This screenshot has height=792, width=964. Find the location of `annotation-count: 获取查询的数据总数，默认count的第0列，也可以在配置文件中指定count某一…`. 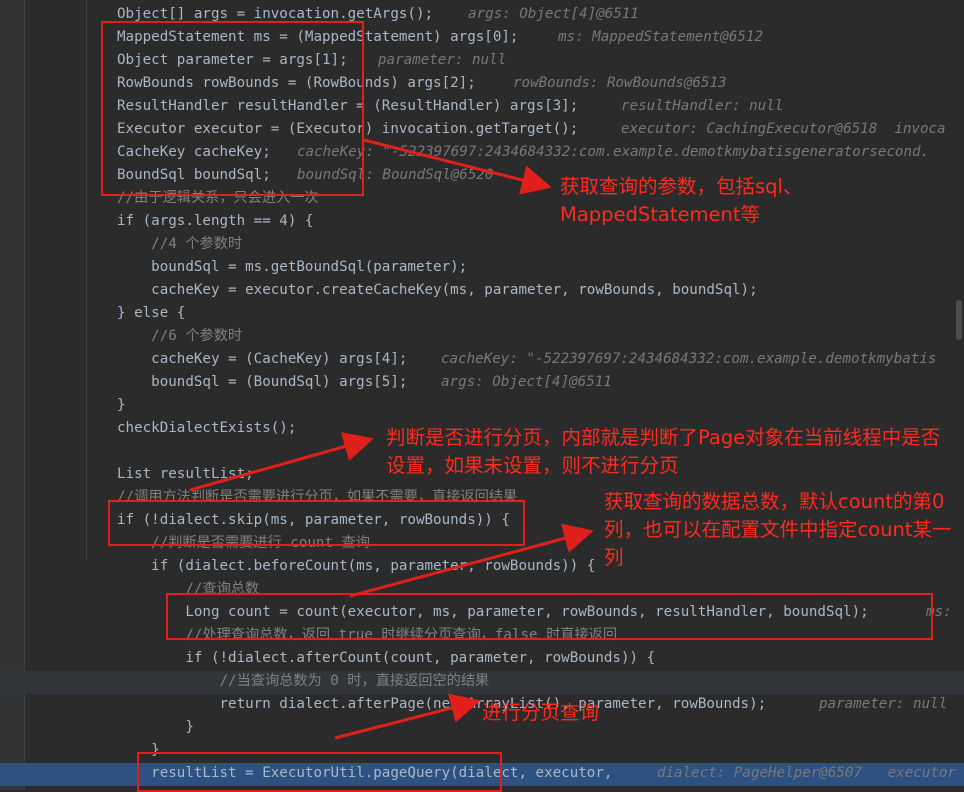

annotation-count: 获取查询的数据总数，默认count的第0列，也可以在配置文件中指定count某一… is located at coordinates (778, 529).